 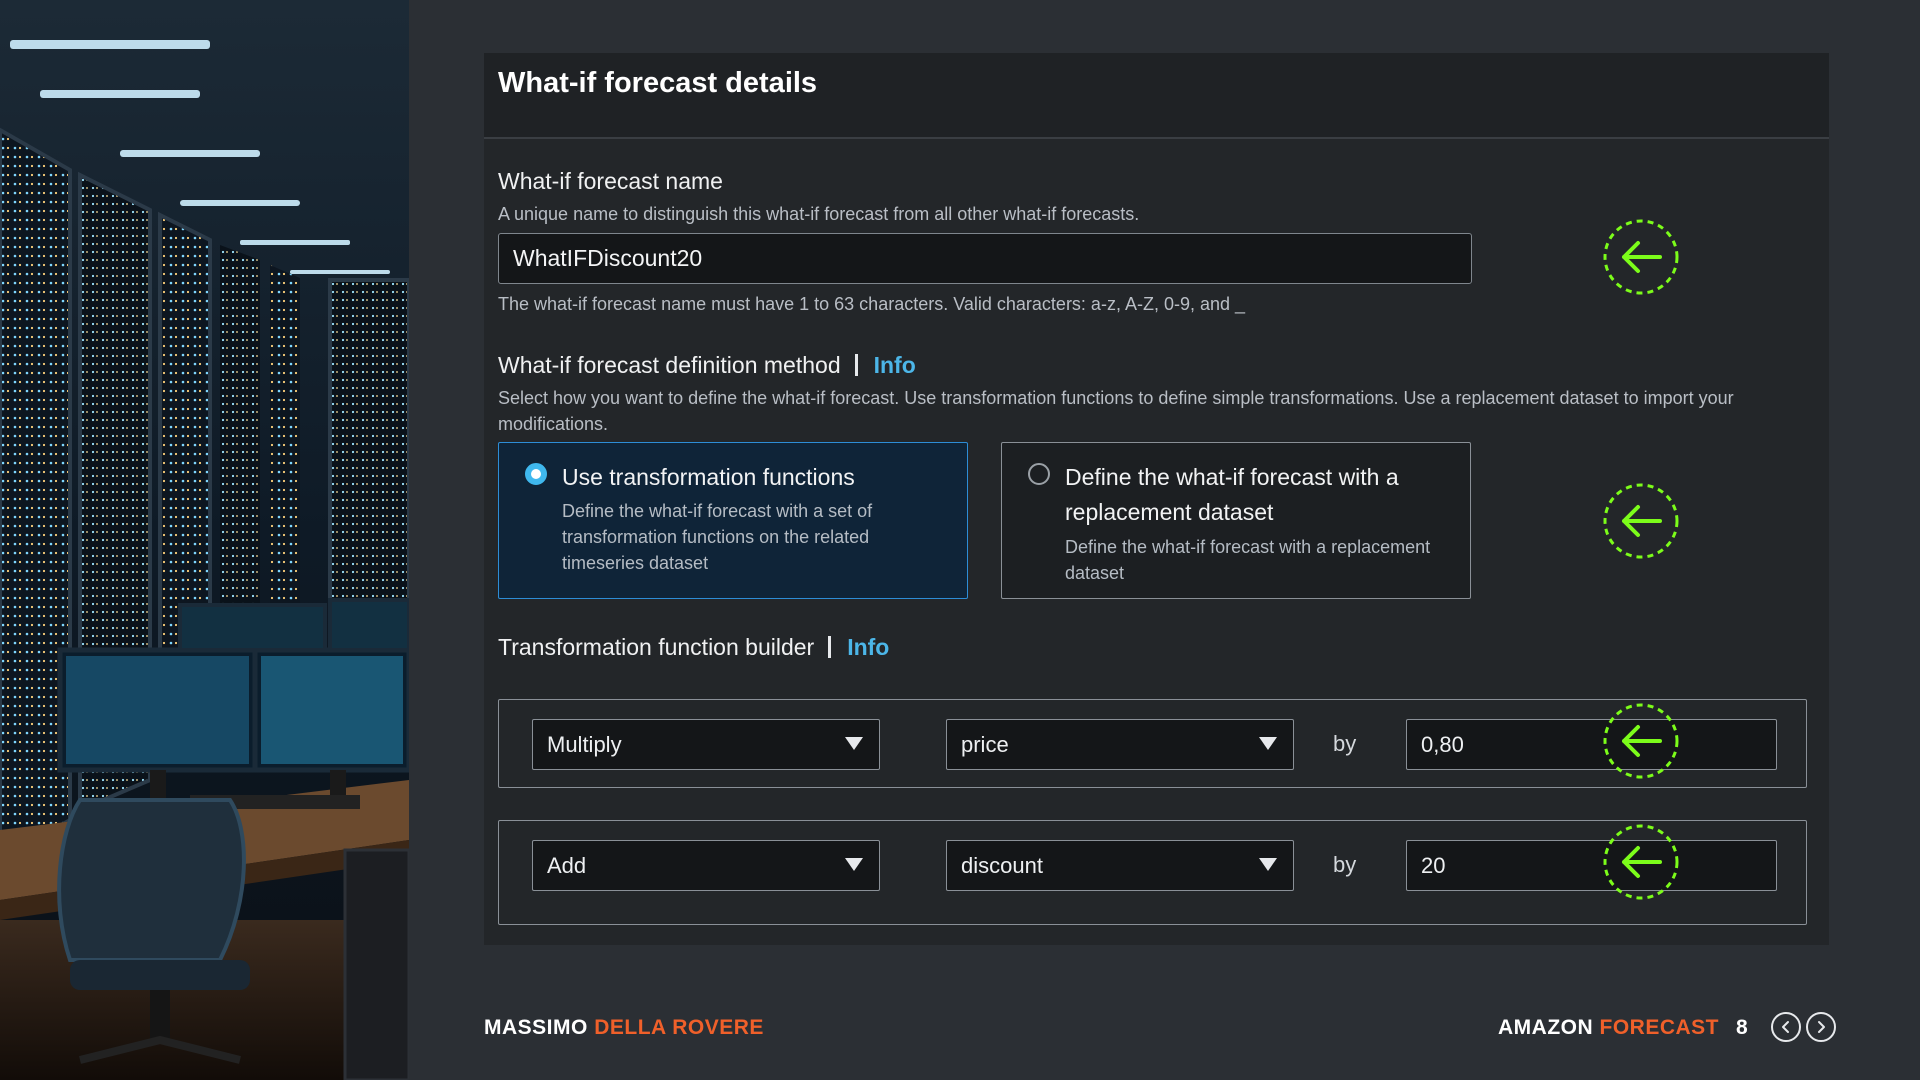 What do you see at coordinates (1120, 744) in the screenshot?
I see `attribute-select: price` at bounding box center [1120, 744].